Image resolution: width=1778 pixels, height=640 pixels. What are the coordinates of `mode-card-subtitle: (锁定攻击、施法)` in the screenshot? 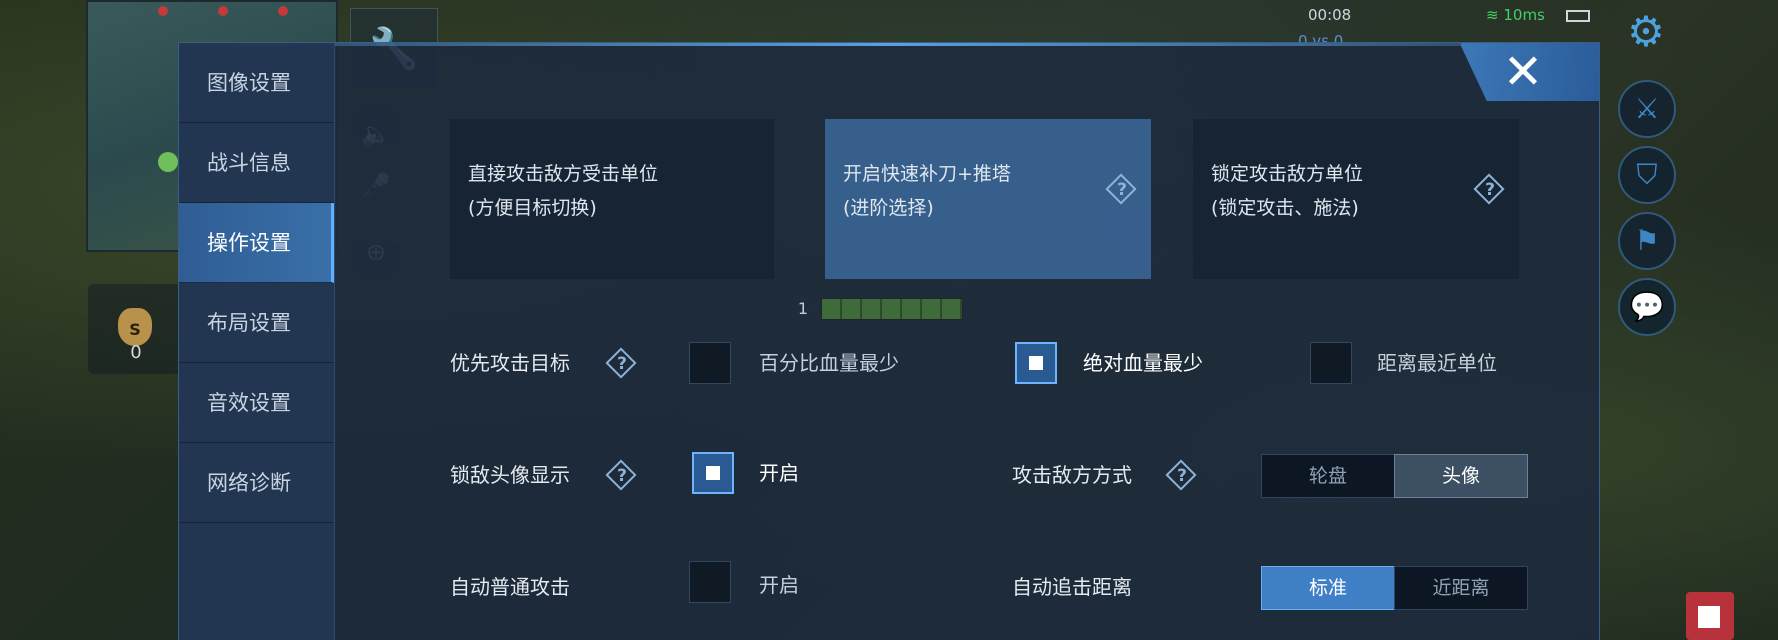 It's located at (1285, 208).